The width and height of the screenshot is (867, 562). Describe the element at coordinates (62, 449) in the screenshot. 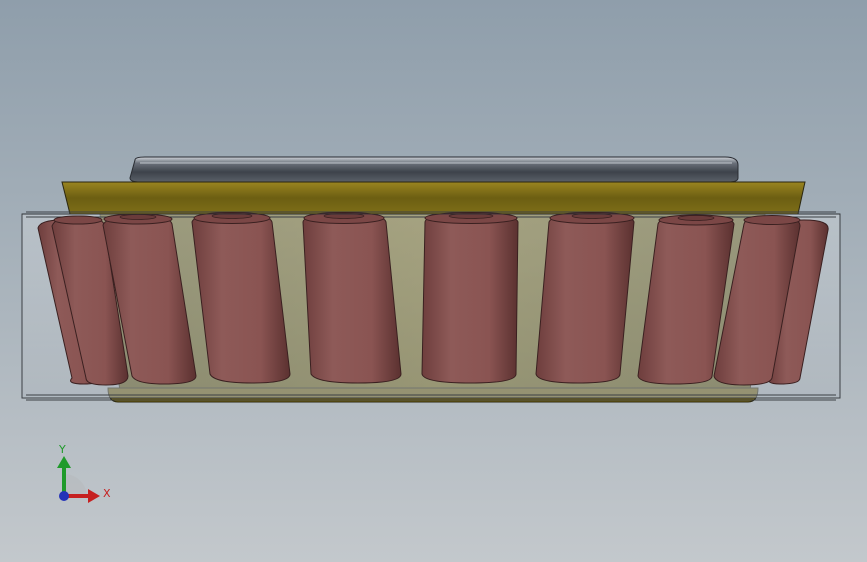

I see `y-axis-label: Y` at that location.